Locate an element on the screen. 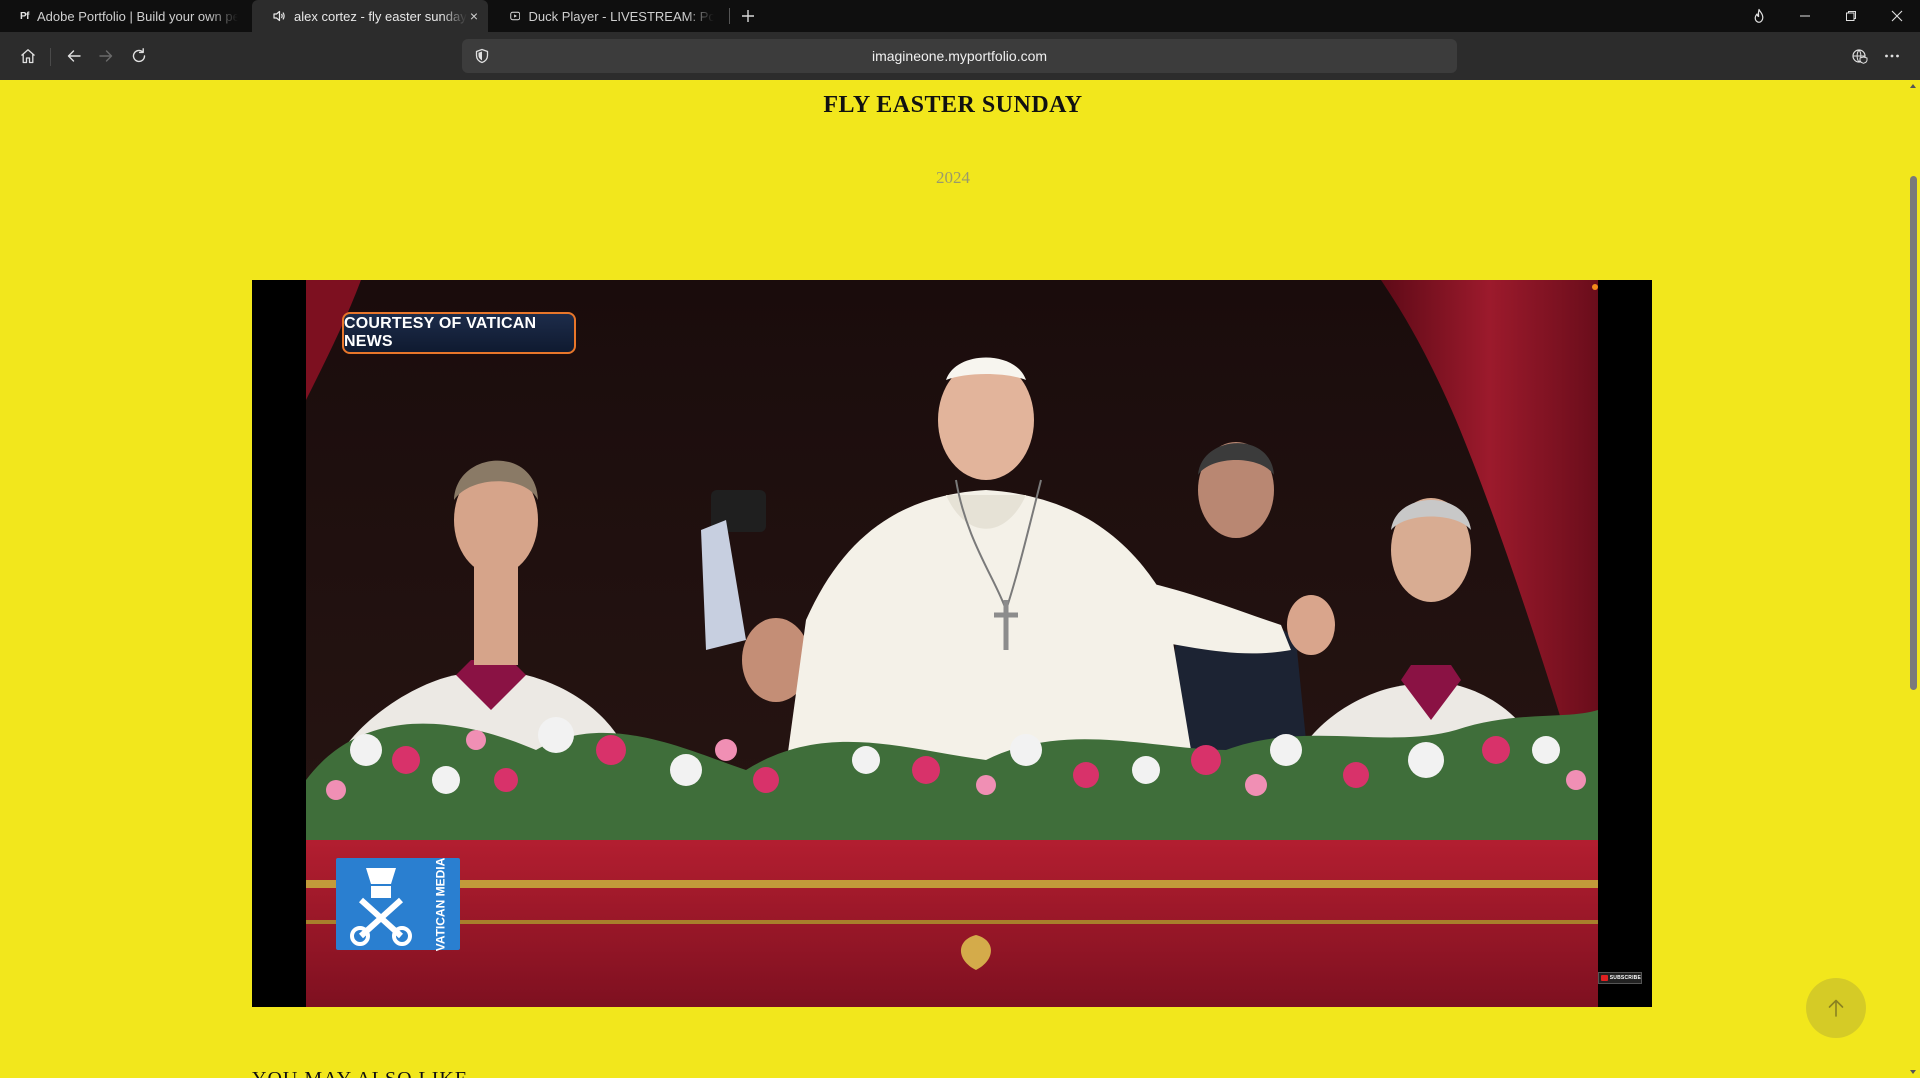 The width and height of the screenshot is (1920, 1078). url-text: imagineone.myportfolio.com is located at coordinates (959, 56).